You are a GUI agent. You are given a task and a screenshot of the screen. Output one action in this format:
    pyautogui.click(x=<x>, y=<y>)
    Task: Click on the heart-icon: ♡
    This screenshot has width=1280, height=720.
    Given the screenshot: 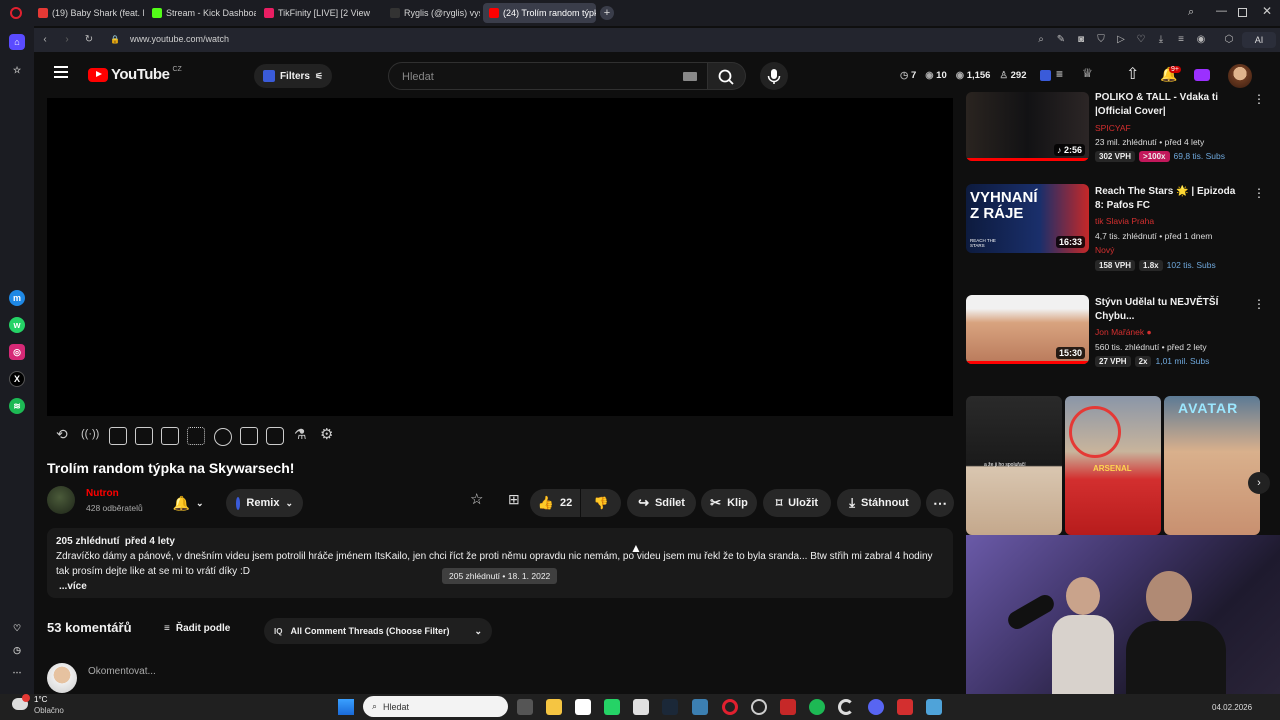 What is the action you would take?
    pyautogui.click(x=17, y=628)
    